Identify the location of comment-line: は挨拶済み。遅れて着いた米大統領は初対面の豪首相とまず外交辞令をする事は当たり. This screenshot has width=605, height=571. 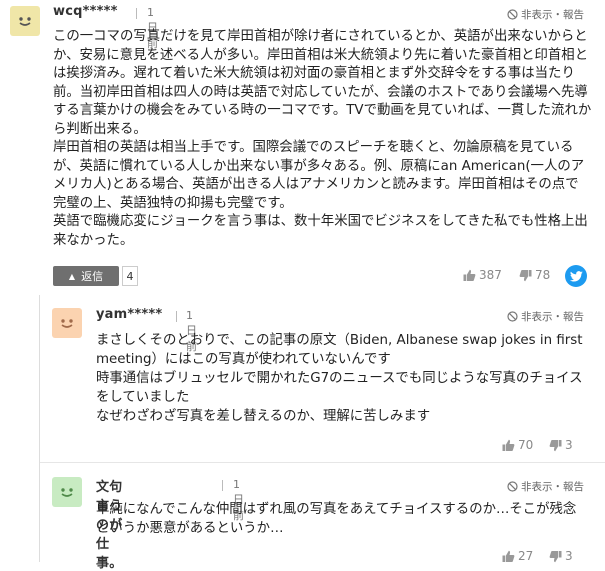
(314, 73).